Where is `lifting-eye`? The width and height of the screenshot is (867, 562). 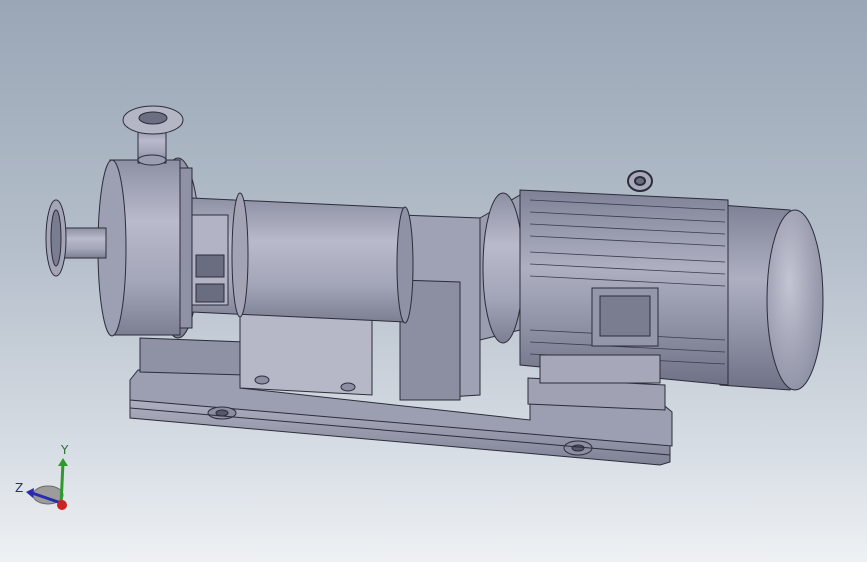
lifting-eye is located at coordinates (640, 181).